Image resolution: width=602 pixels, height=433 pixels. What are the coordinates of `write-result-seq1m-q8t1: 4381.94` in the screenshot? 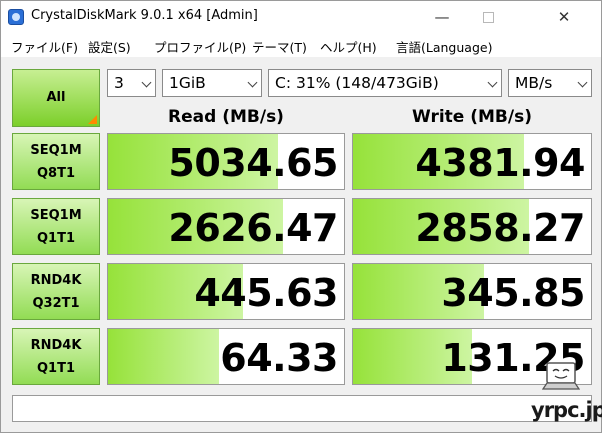 It's located at (472, 161).